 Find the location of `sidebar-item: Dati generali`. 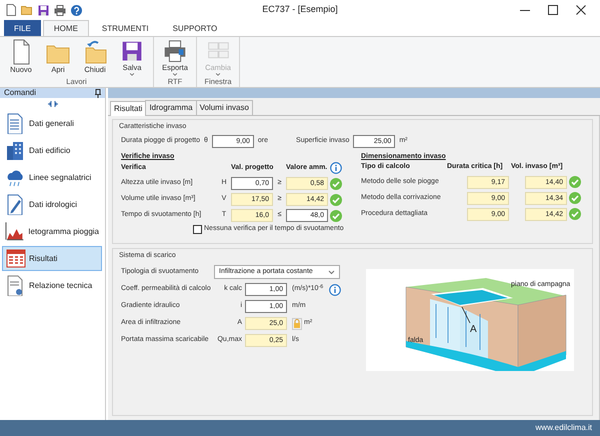

sidebar-item: Dati generali is located at coordinates (52, 123).